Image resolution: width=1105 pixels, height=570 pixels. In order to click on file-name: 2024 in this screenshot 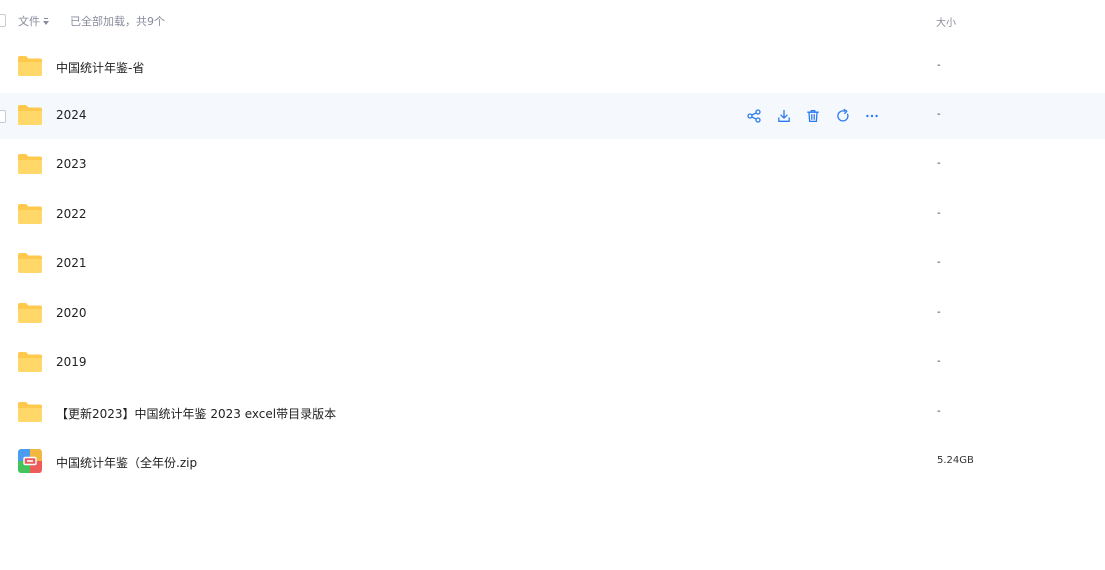, I will do `click(71, 115)`.